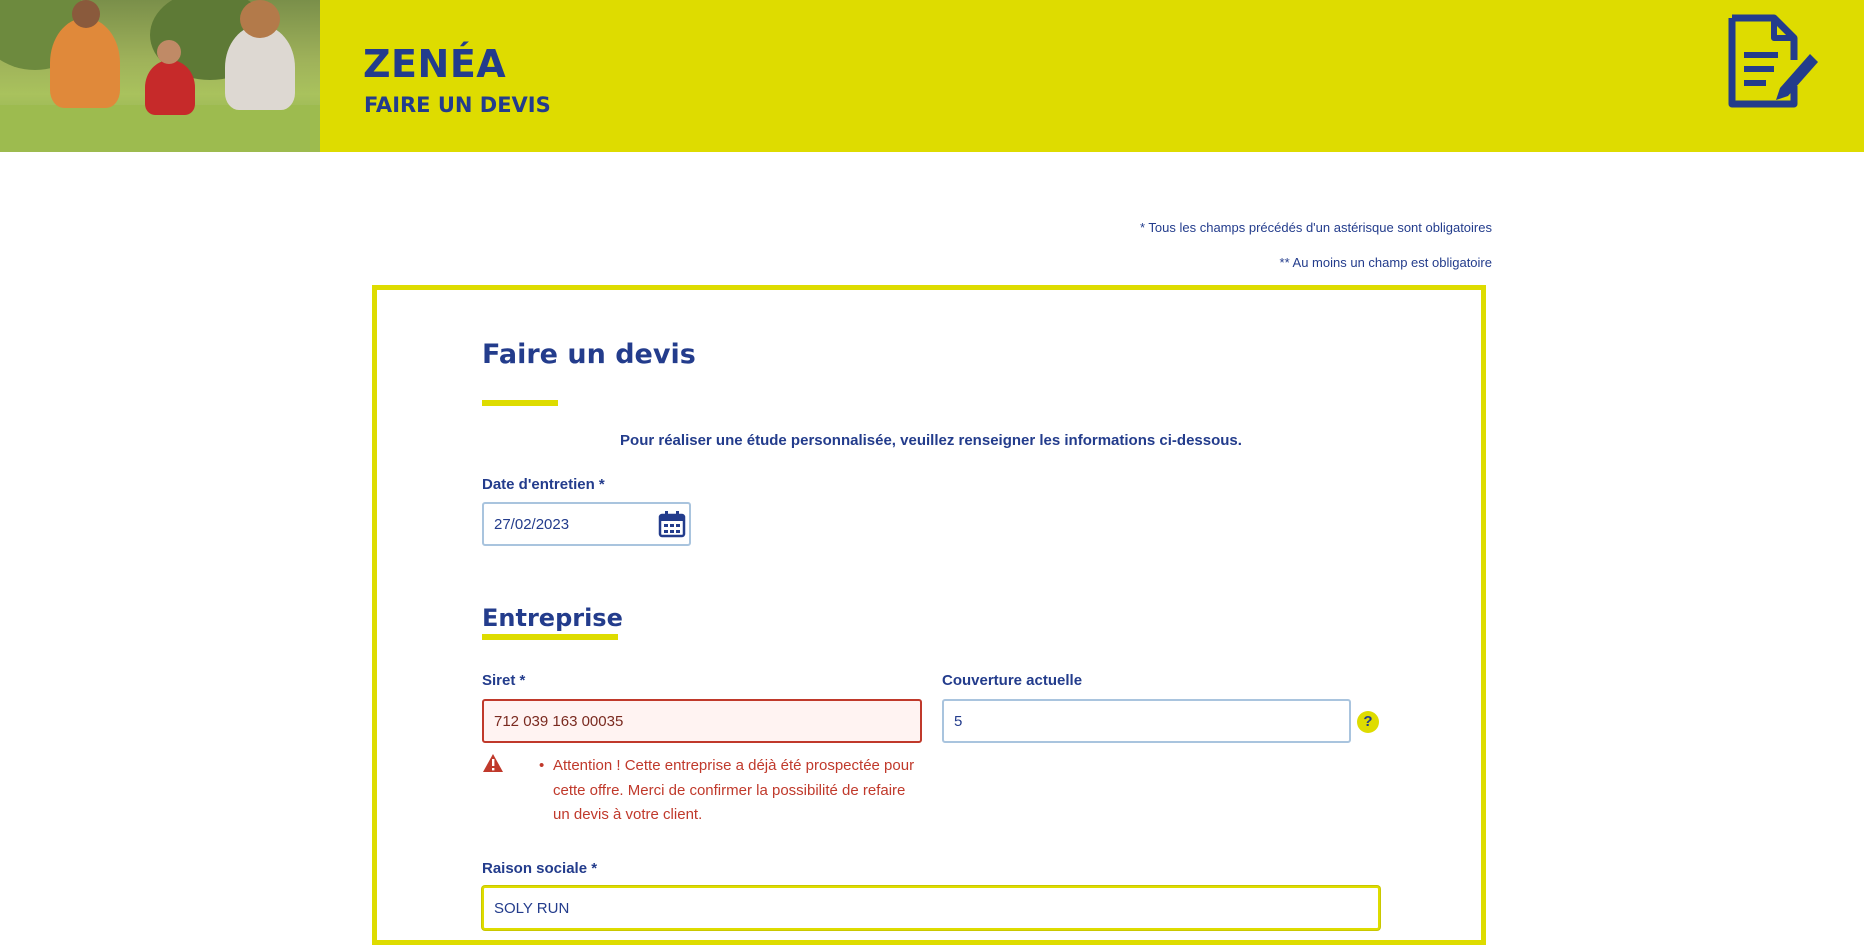  I want to click on hero-image, so click(160, 76).